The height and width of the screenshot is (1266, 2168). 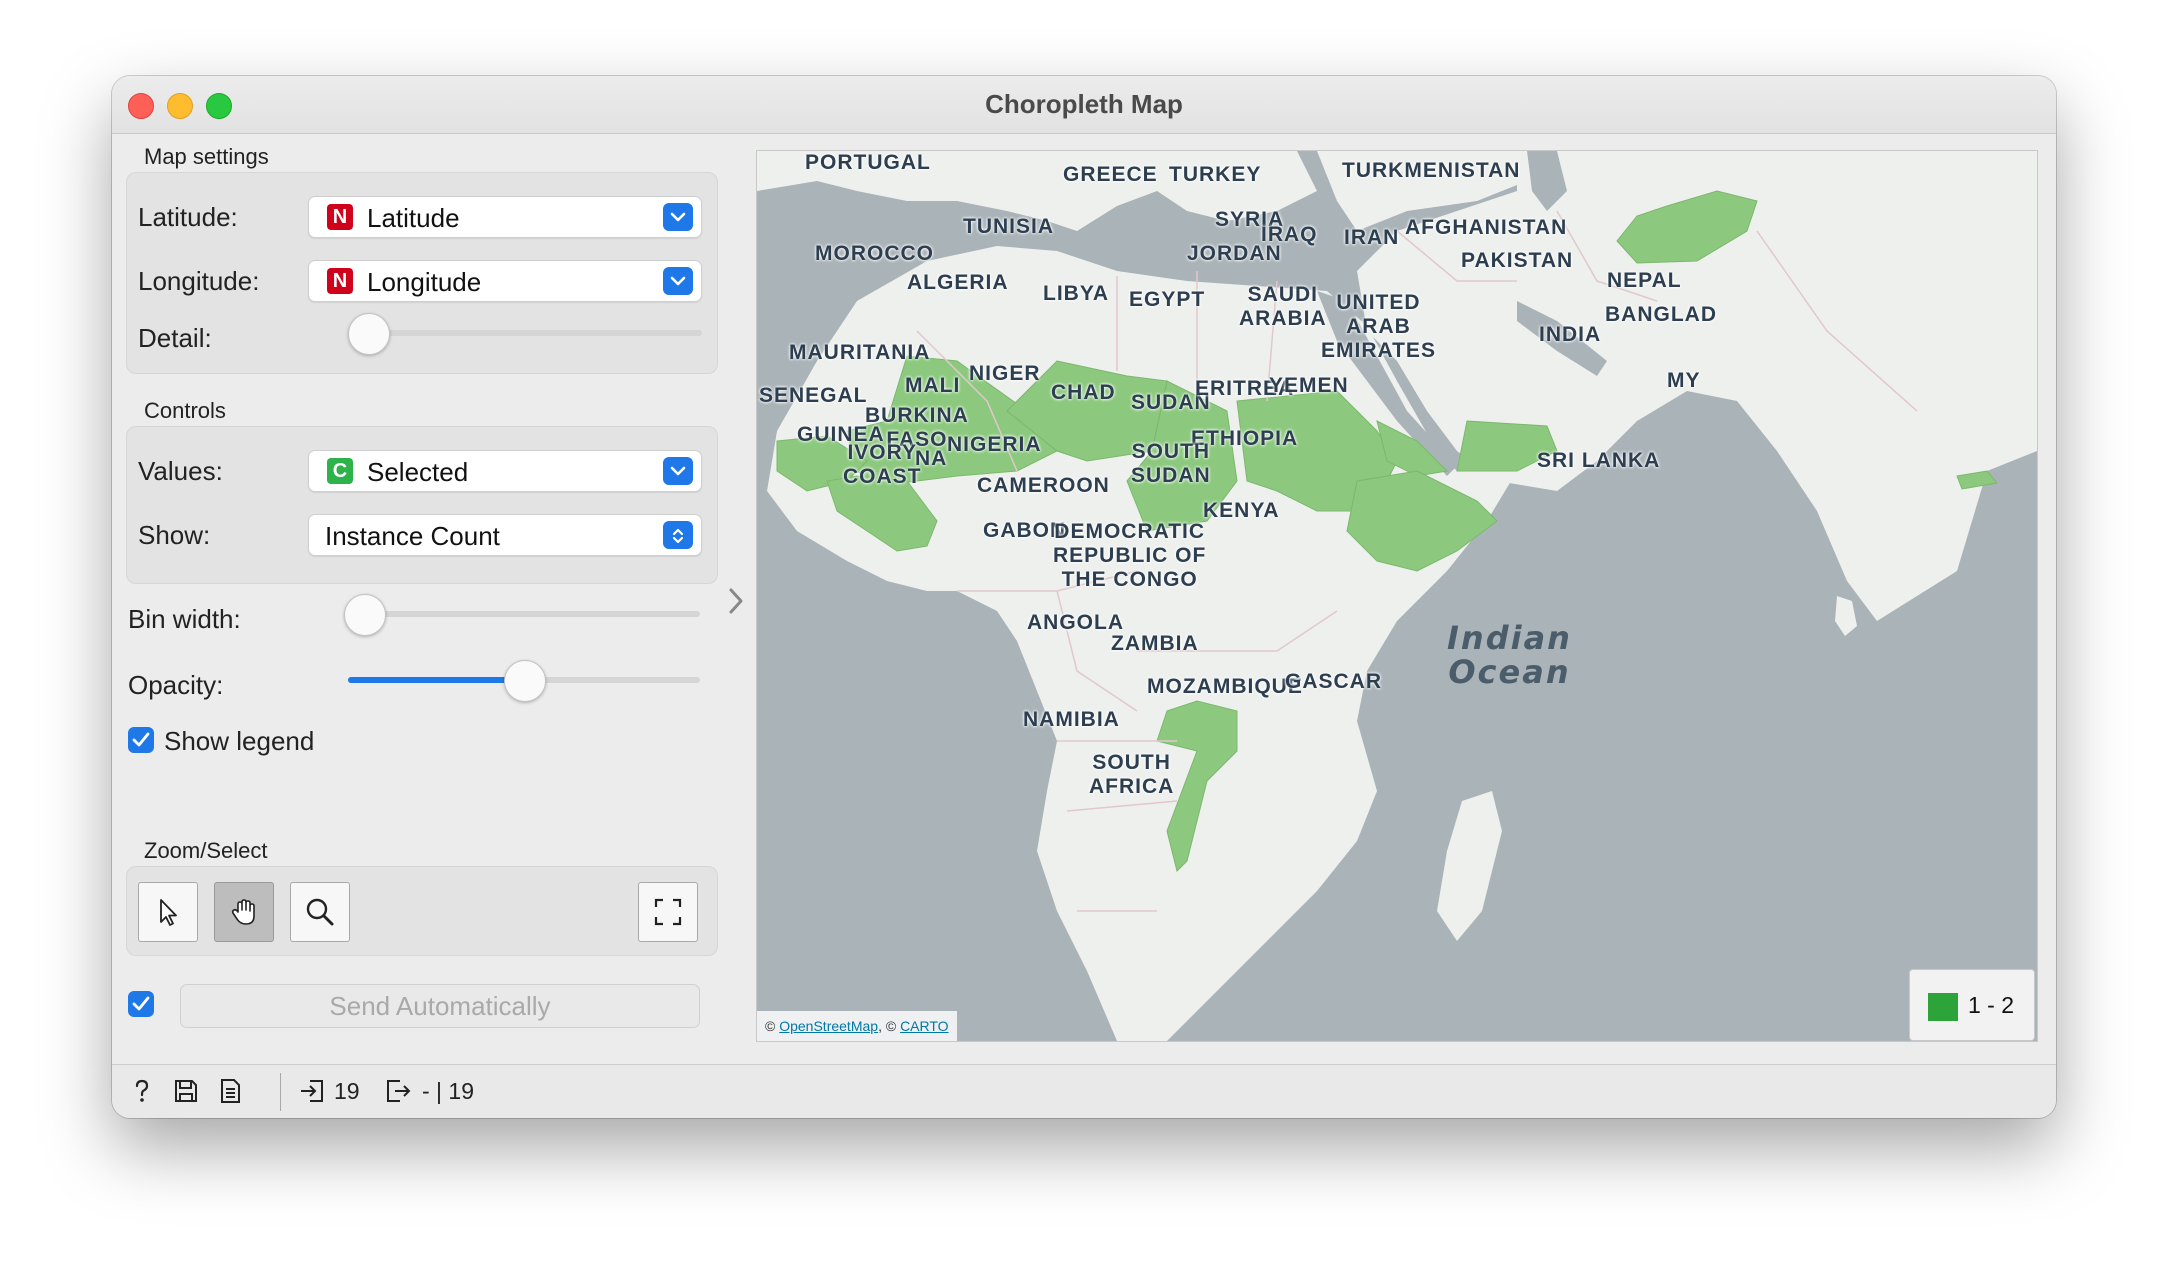 What do you see at coordinates (1084, 1091) in the screenshot?
I see `status-bar: 19 - | 19` at bounding box center [1084, 1091].